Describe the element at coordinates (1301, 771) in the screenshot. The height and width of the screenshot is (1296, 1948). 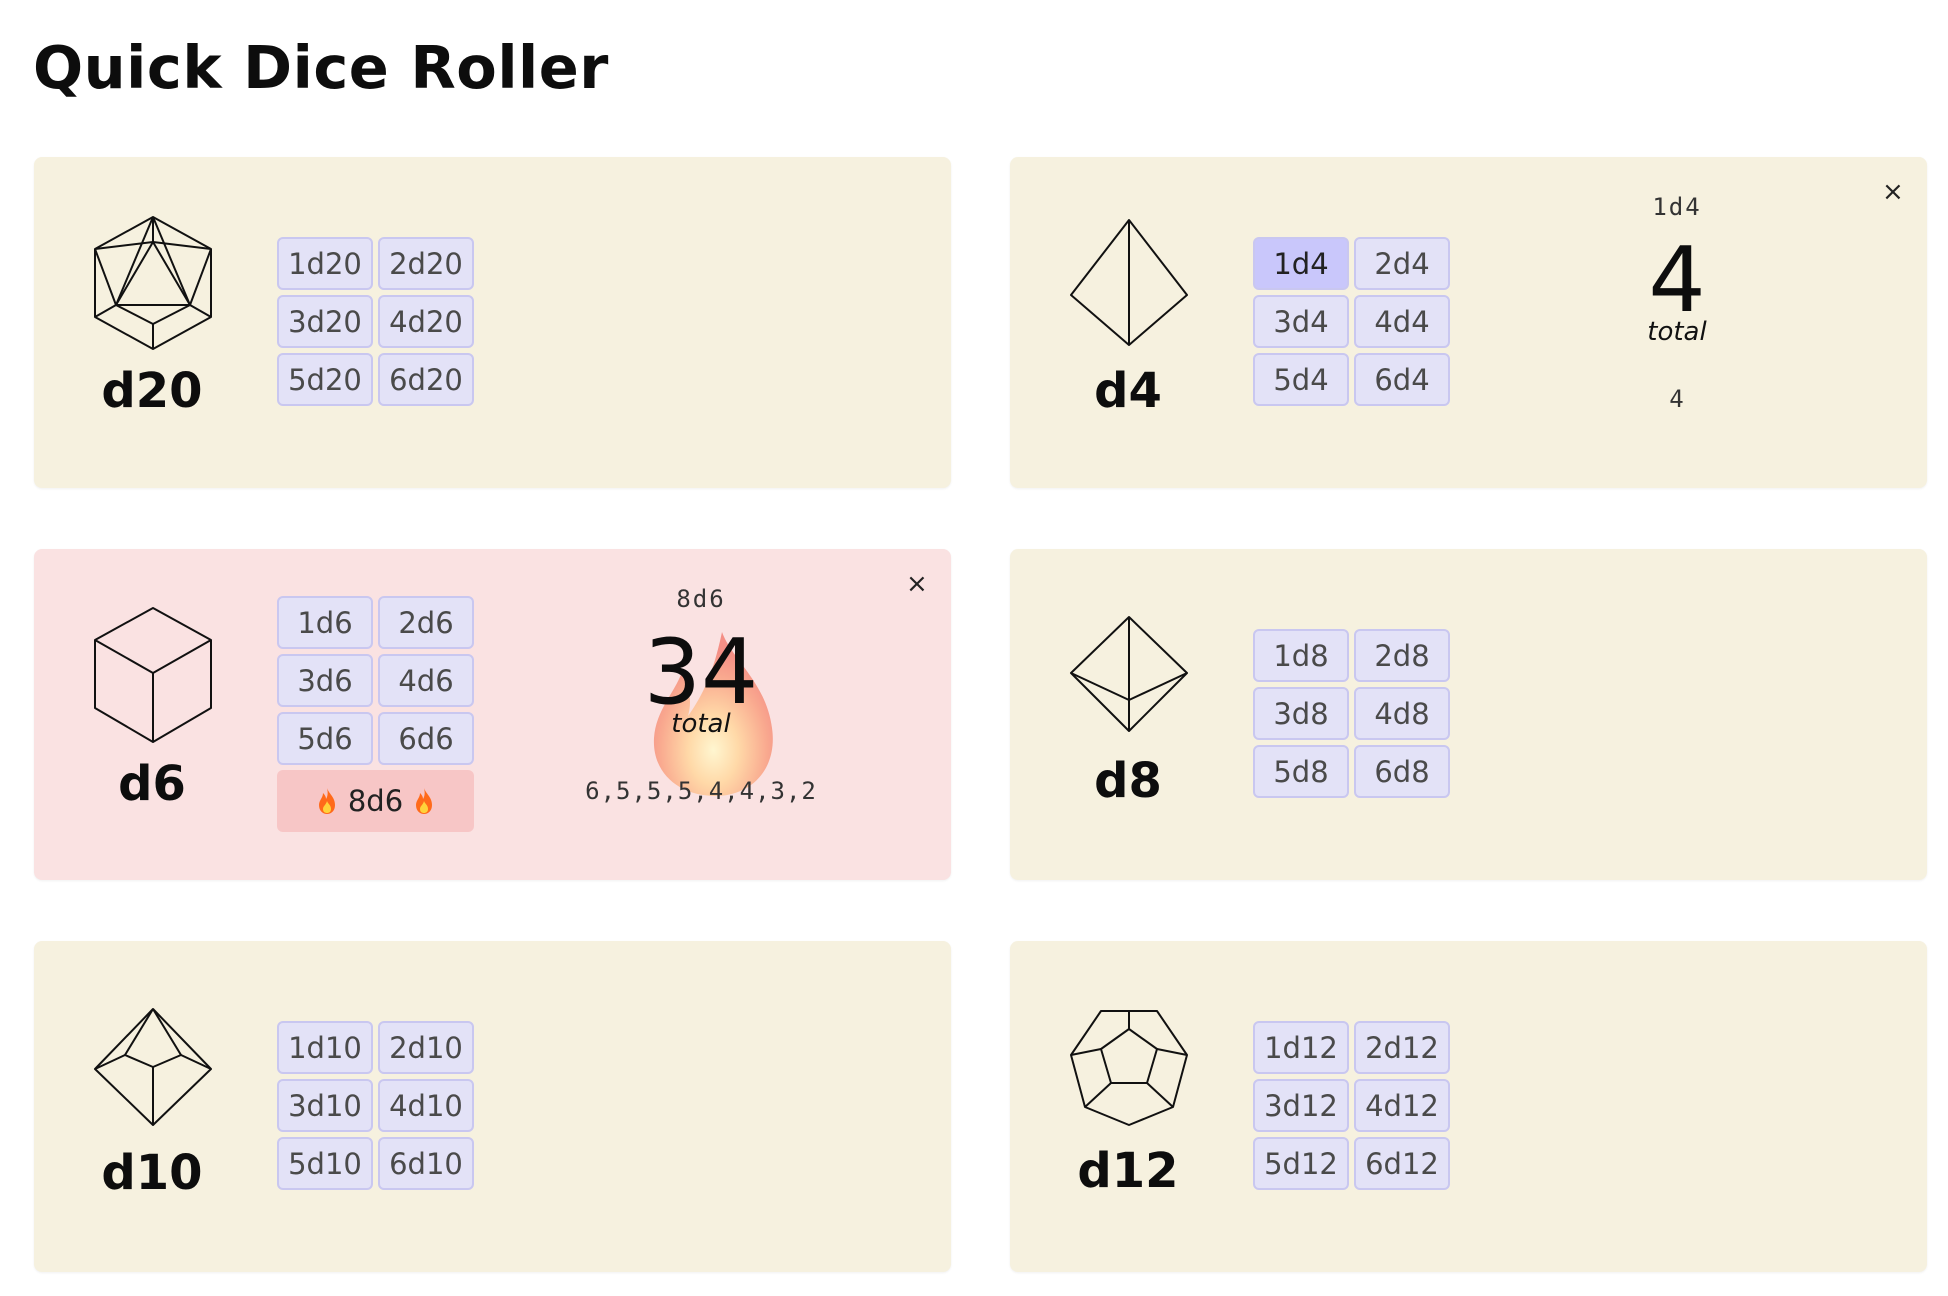
I see `roll-5d8-button: 5d8` at that location.